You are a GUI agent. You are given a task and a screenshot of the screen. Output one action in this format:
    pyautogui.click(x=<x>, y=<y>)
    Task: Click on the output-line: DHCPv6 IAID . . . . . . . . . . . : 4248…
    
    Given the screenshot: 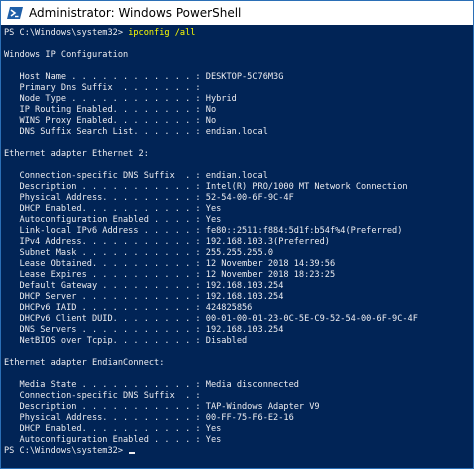 What is the action you would take?
    pyautogui.click(x=128, y=308)
    